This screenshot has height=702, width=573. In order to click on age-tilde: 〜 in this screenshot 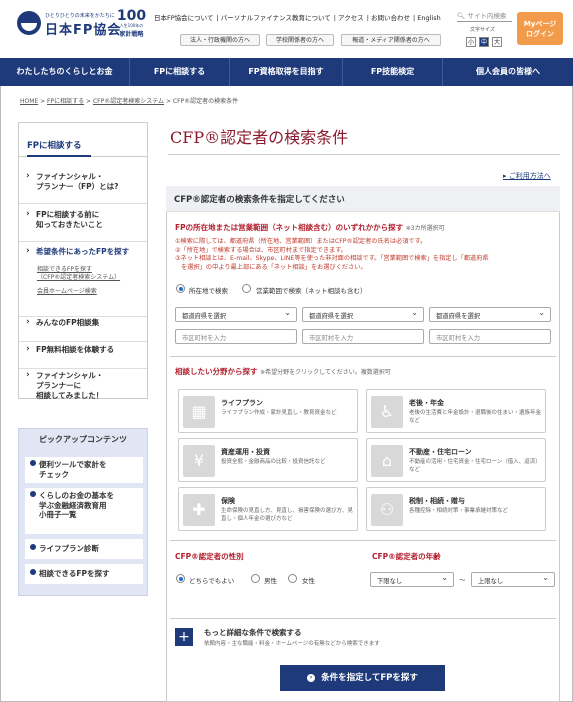, I will do `click(462, 580)`.